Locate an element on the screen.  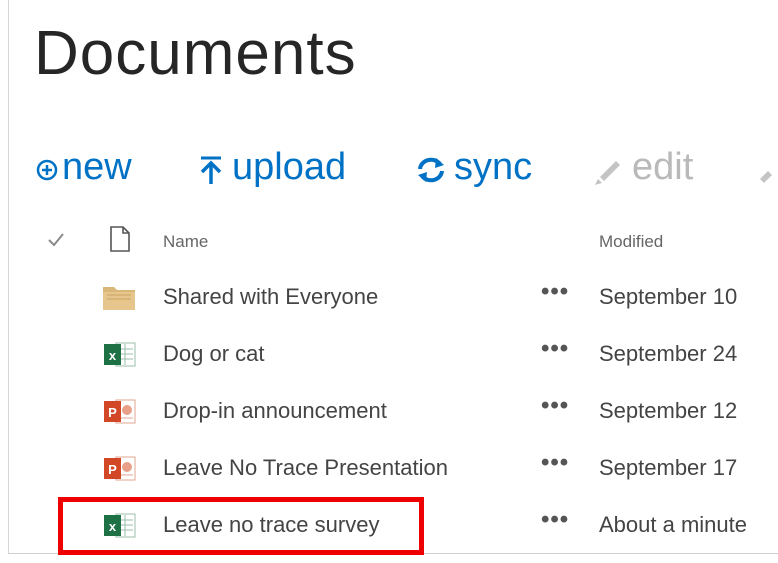
folder-icon is located at coordinates (119, 298).